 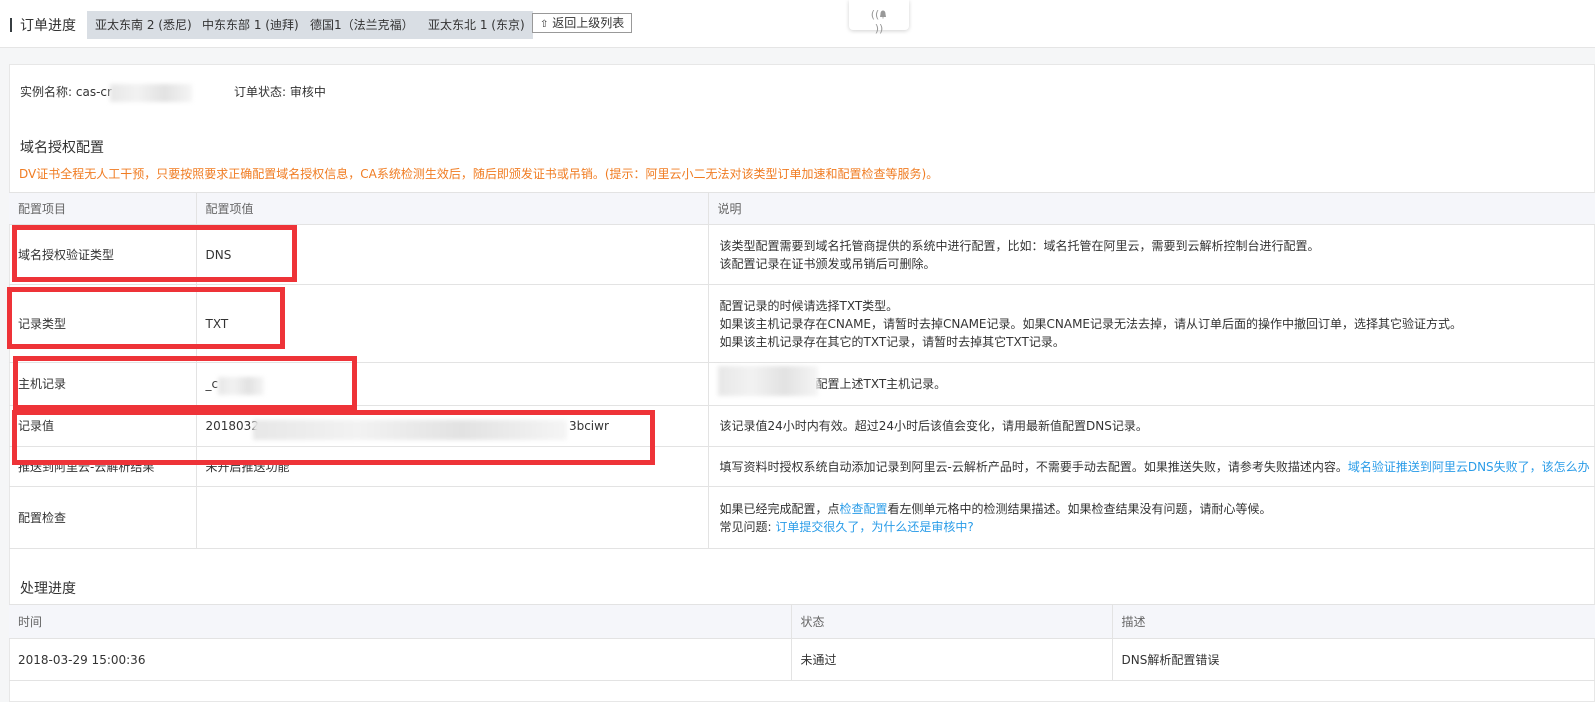 I want to click on order-status-value: 审核中, so click(x=307, y=92).